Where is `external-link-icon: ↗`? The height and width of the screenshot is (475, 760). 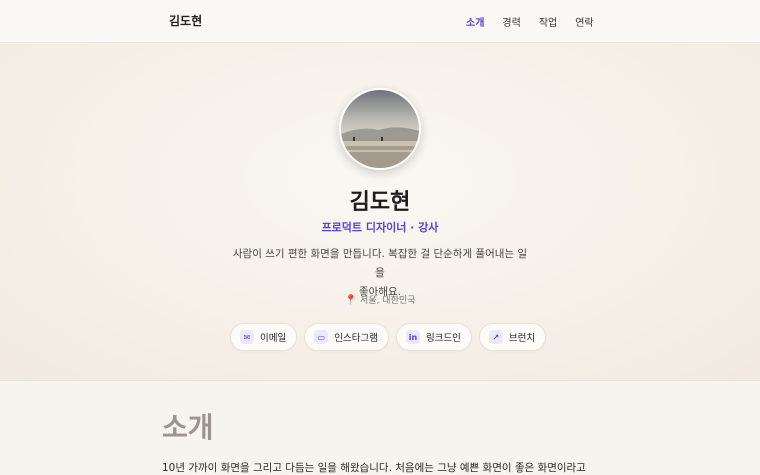 external-link-icon: ↗ is located at coordinates (495, 337).